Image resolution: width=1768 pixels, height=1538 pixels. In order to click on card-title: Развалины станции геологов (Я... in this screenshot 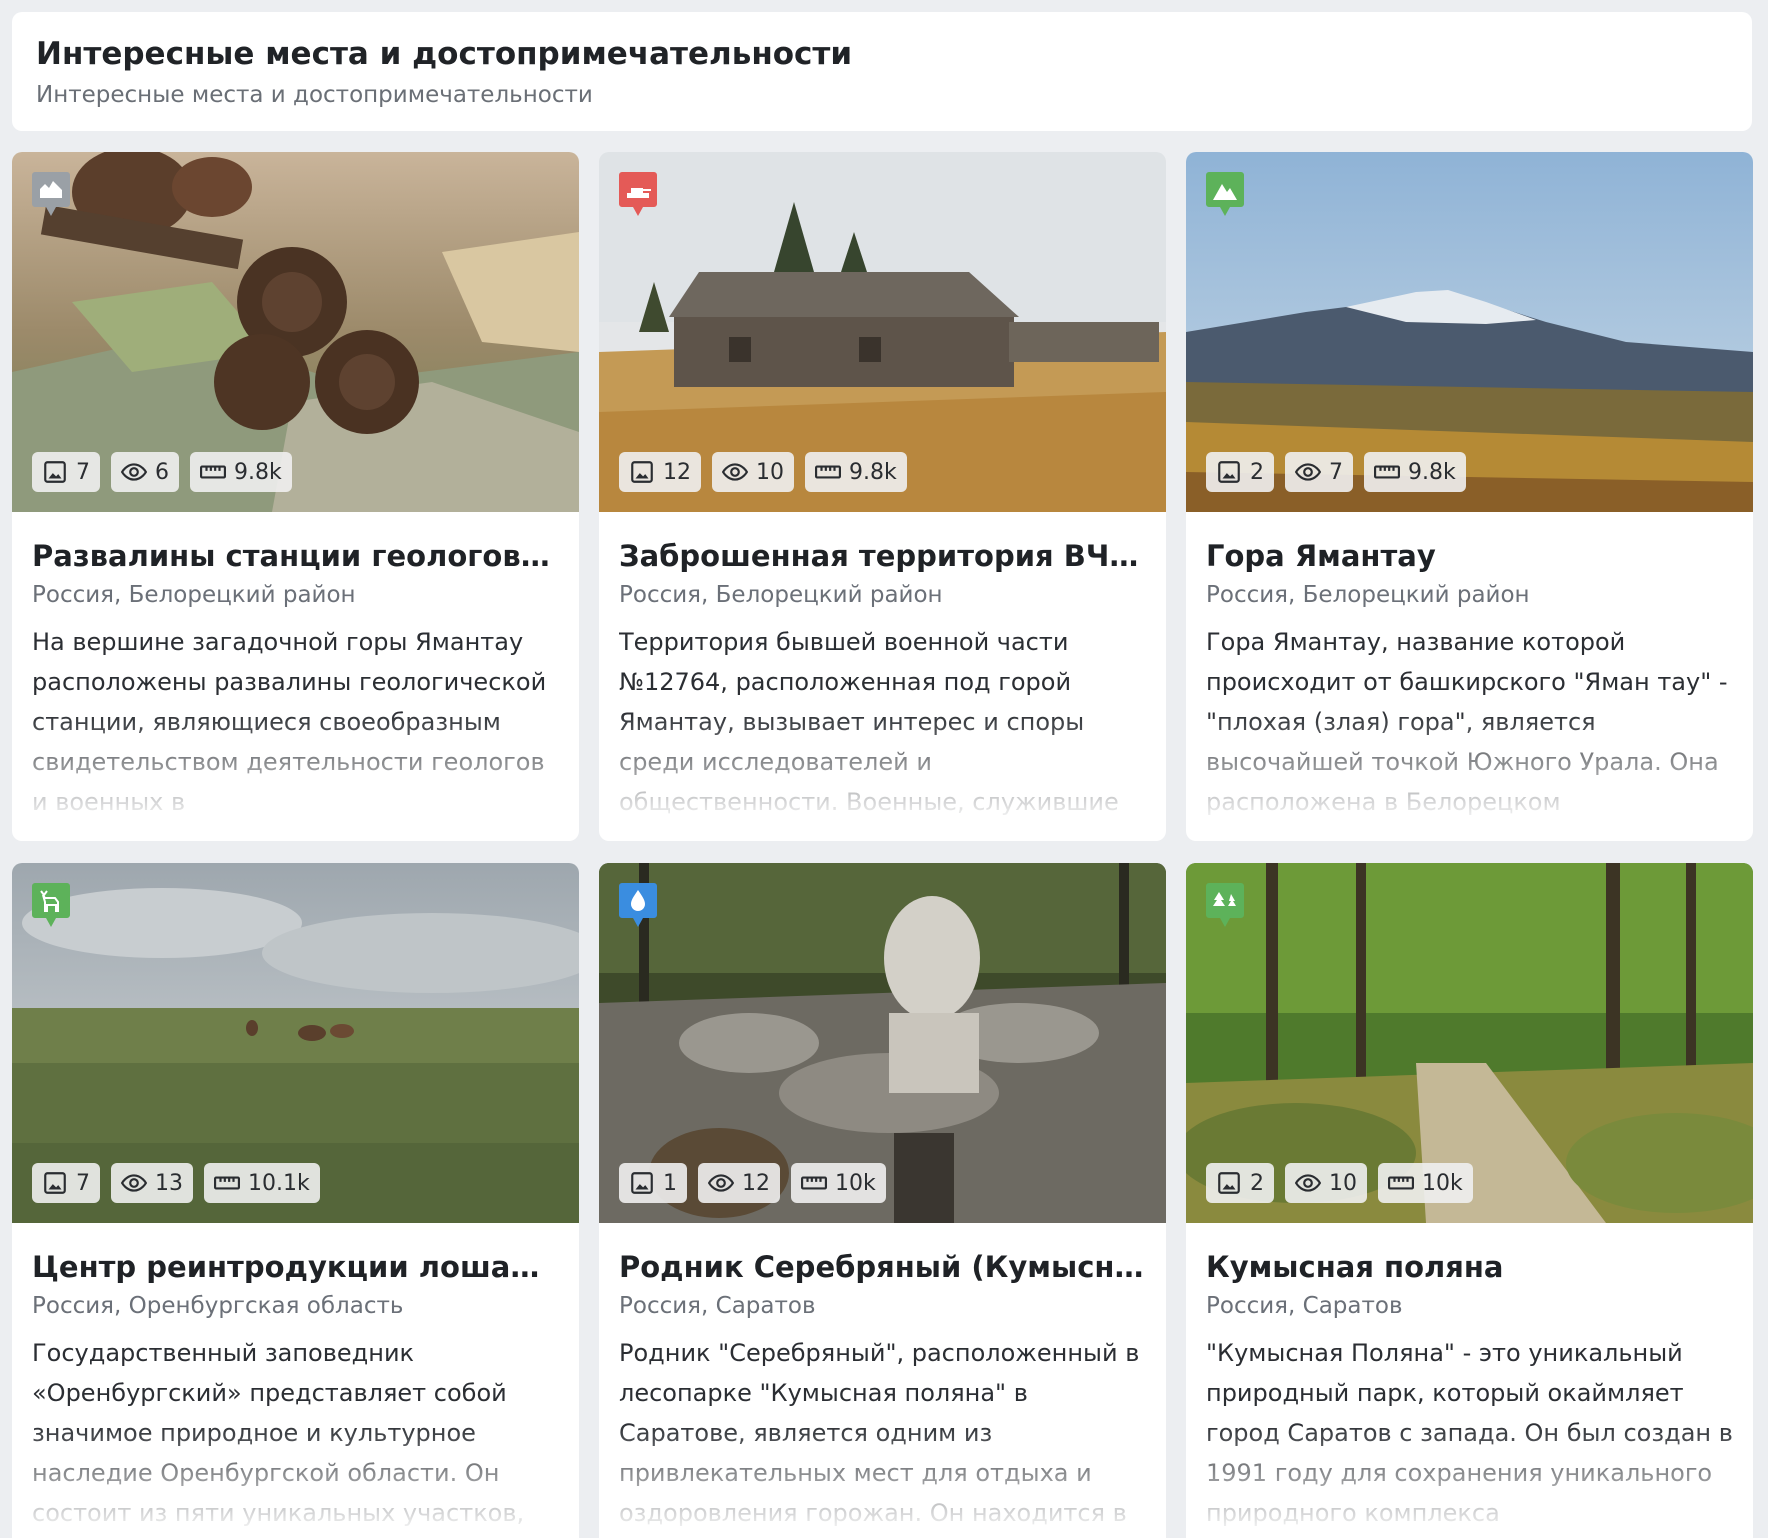, I will do `click(295, 556)`.